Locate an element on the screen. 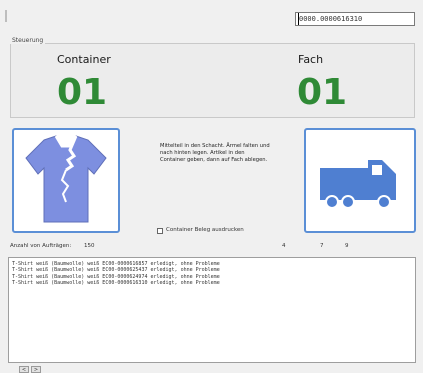  order-count-label: Anzahl von Aufträgen: is located at coordinates (41, 246).